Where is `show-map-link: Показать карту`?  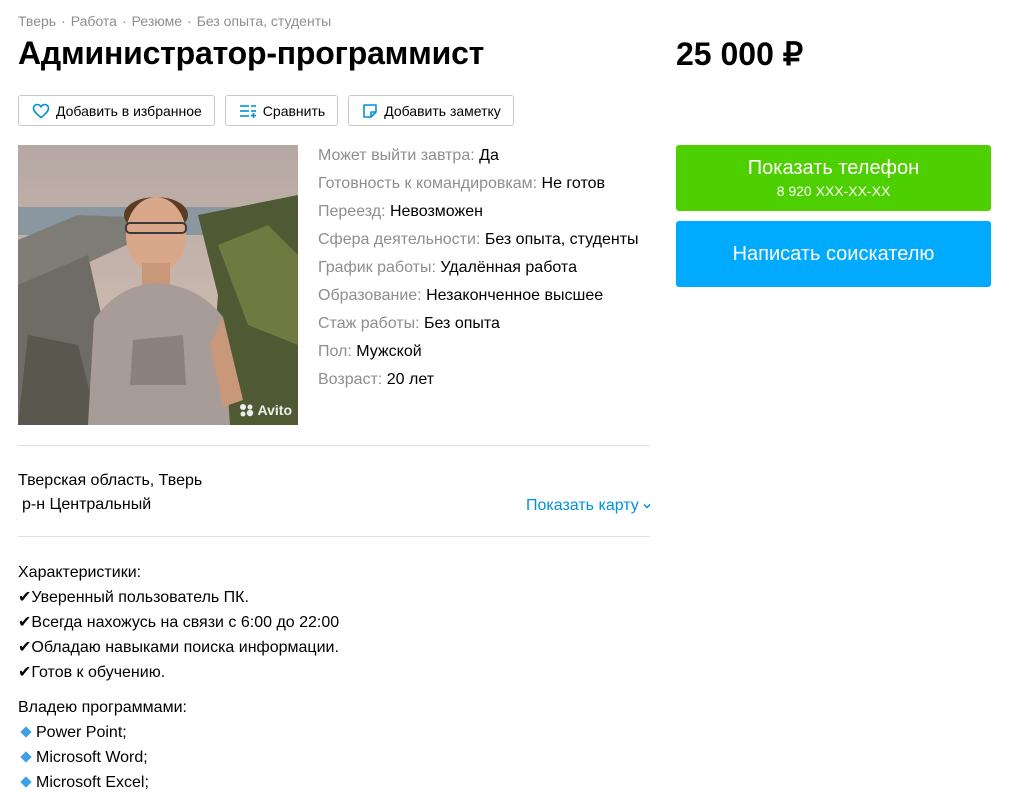
show-map-link: Показать карту is located at coordinates (589, 506).